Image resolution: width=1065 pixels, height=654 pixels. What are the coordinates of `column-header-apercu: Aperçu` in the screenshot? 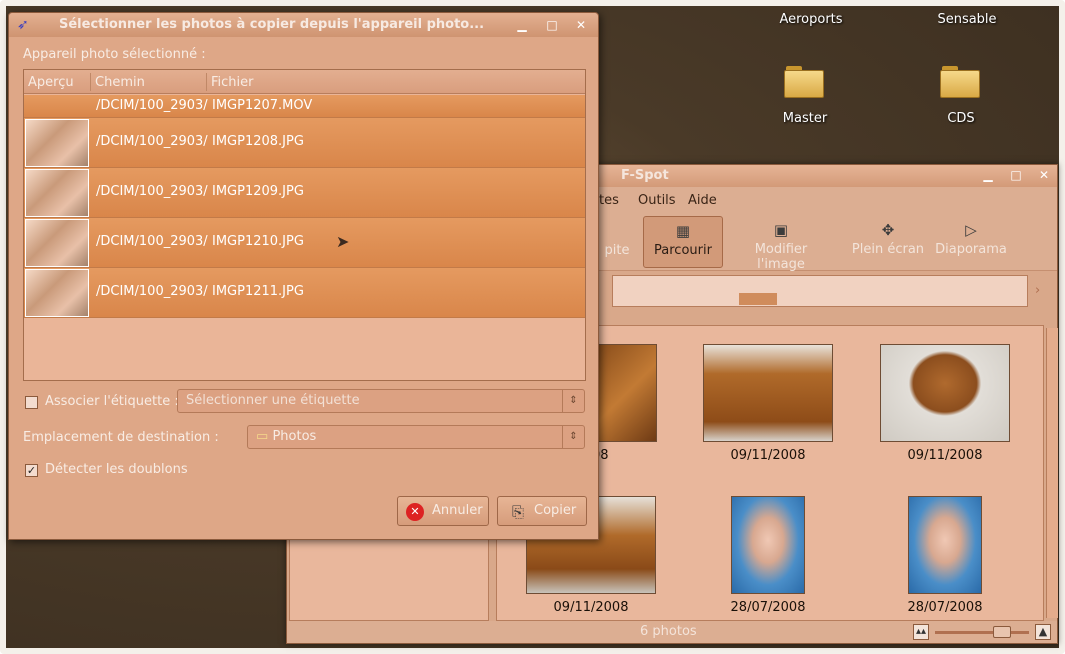 It's located at (51, 82).